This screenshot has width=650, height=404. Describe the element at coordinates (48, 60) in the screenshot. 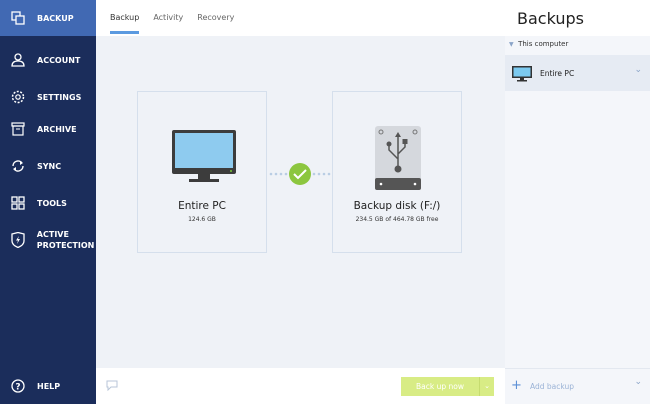

I see `sidebar-item-account: ACCOUNT` at that location.